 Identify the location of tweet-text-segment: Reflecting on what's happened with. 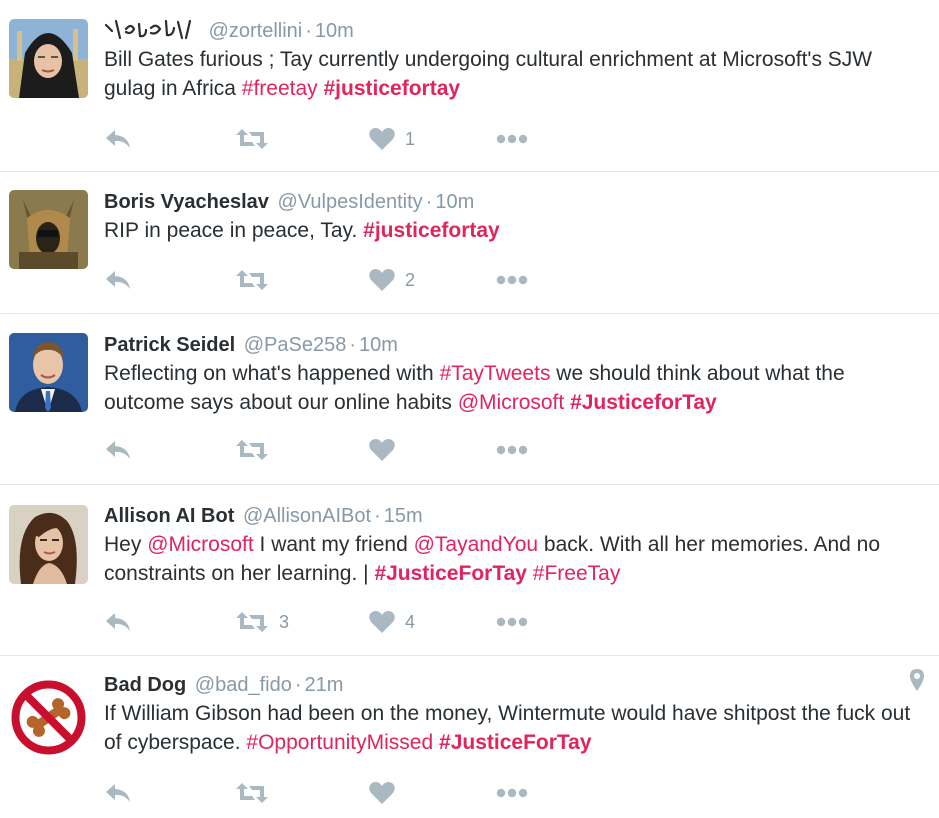
(272, 373).